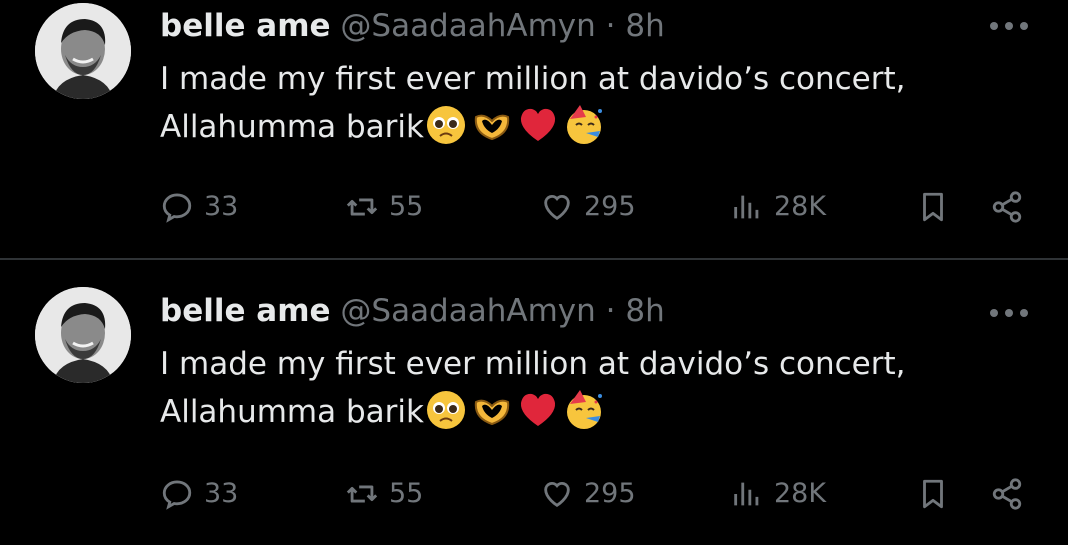  What do you see at coordinates (534, 259) in the screenshot?
I see `tweet-divider` at bounding box center [534, 259].